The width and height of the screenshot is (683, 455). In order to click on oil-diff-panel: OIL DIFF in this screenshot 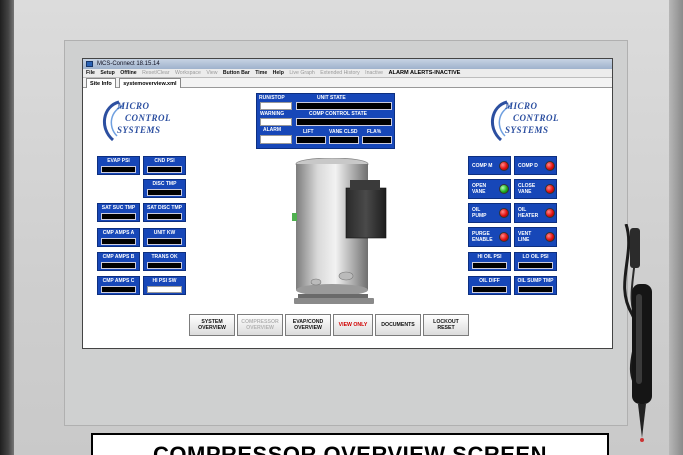, I will do `click(489, 285)`.